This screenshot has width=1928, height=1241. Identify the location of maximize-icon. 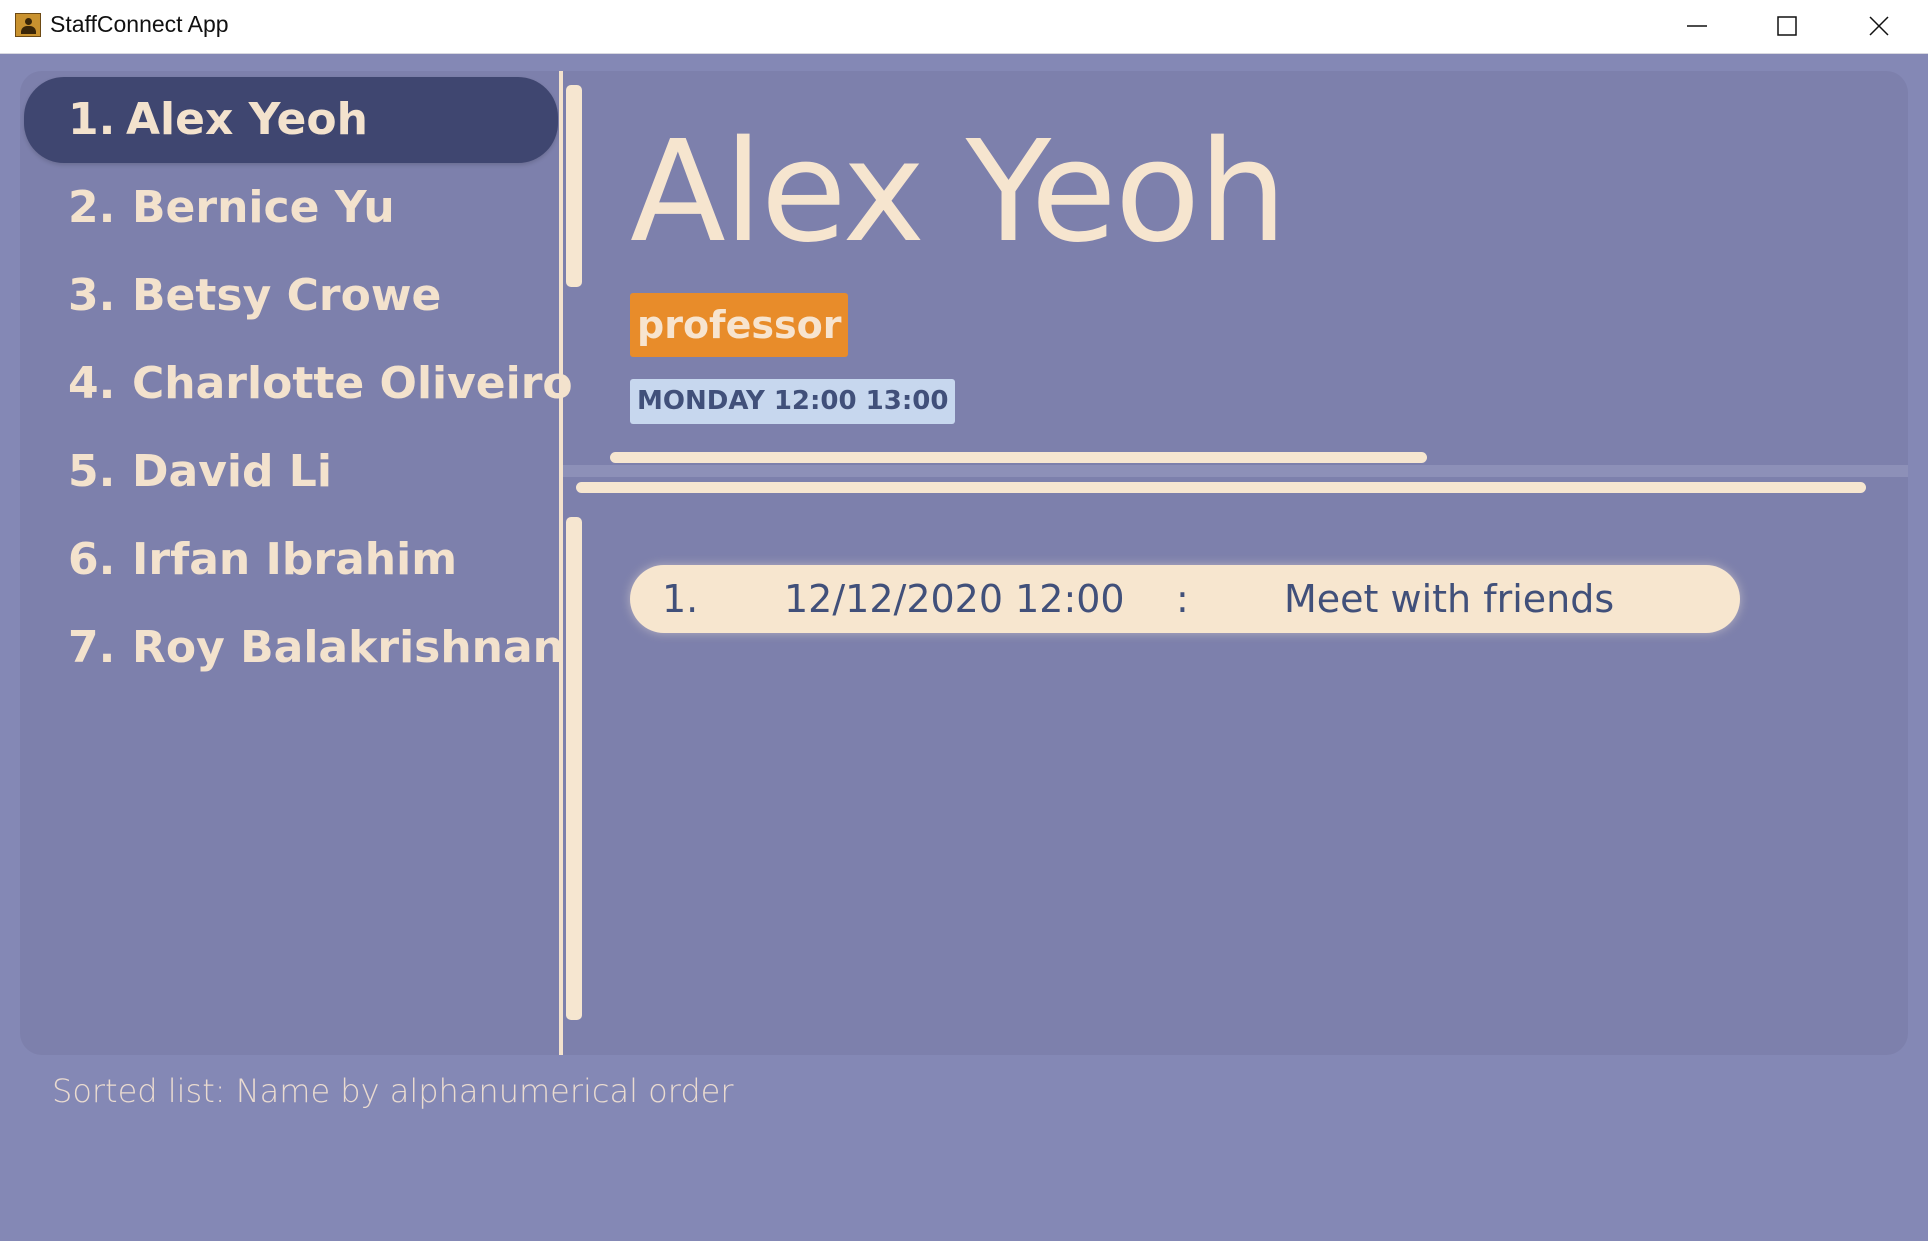
(1787, 26).